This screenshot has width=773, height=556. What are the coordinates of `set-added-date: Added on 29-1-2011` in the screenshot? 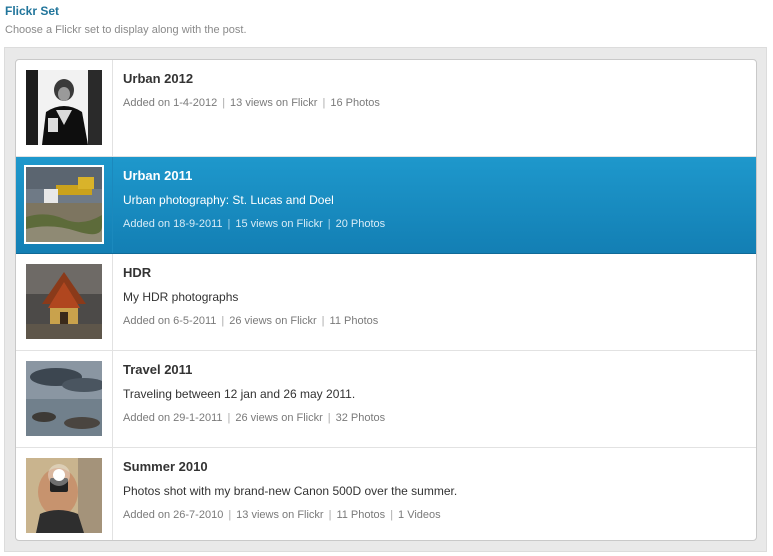 It's located at (173, 418).